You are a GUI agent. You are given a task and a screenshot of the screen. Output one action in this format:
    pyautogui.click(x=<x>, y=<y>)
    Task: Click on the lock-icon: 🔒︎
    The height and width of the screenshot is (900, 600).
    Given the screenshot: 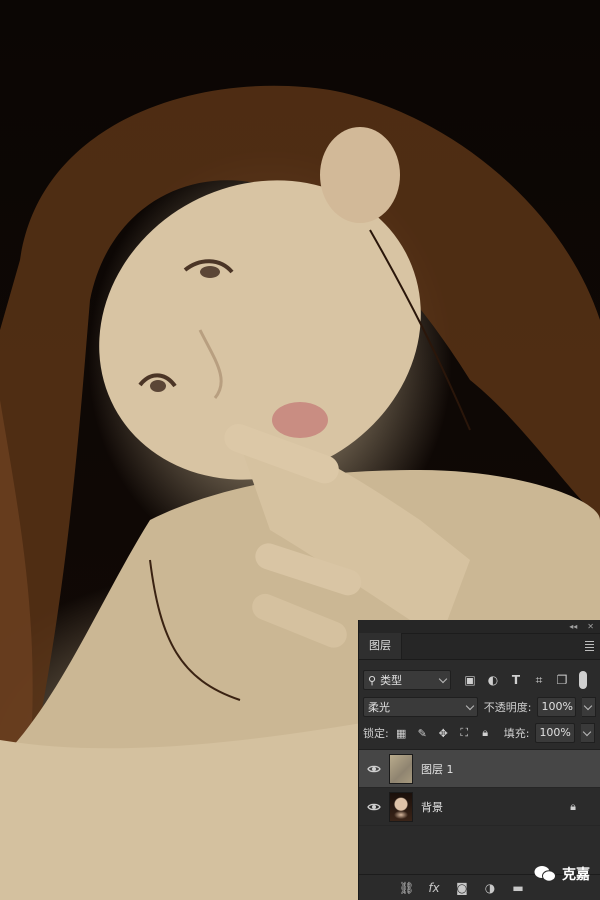 What is the action you would take?
    pyautogui.click(x=573, y=806)
    